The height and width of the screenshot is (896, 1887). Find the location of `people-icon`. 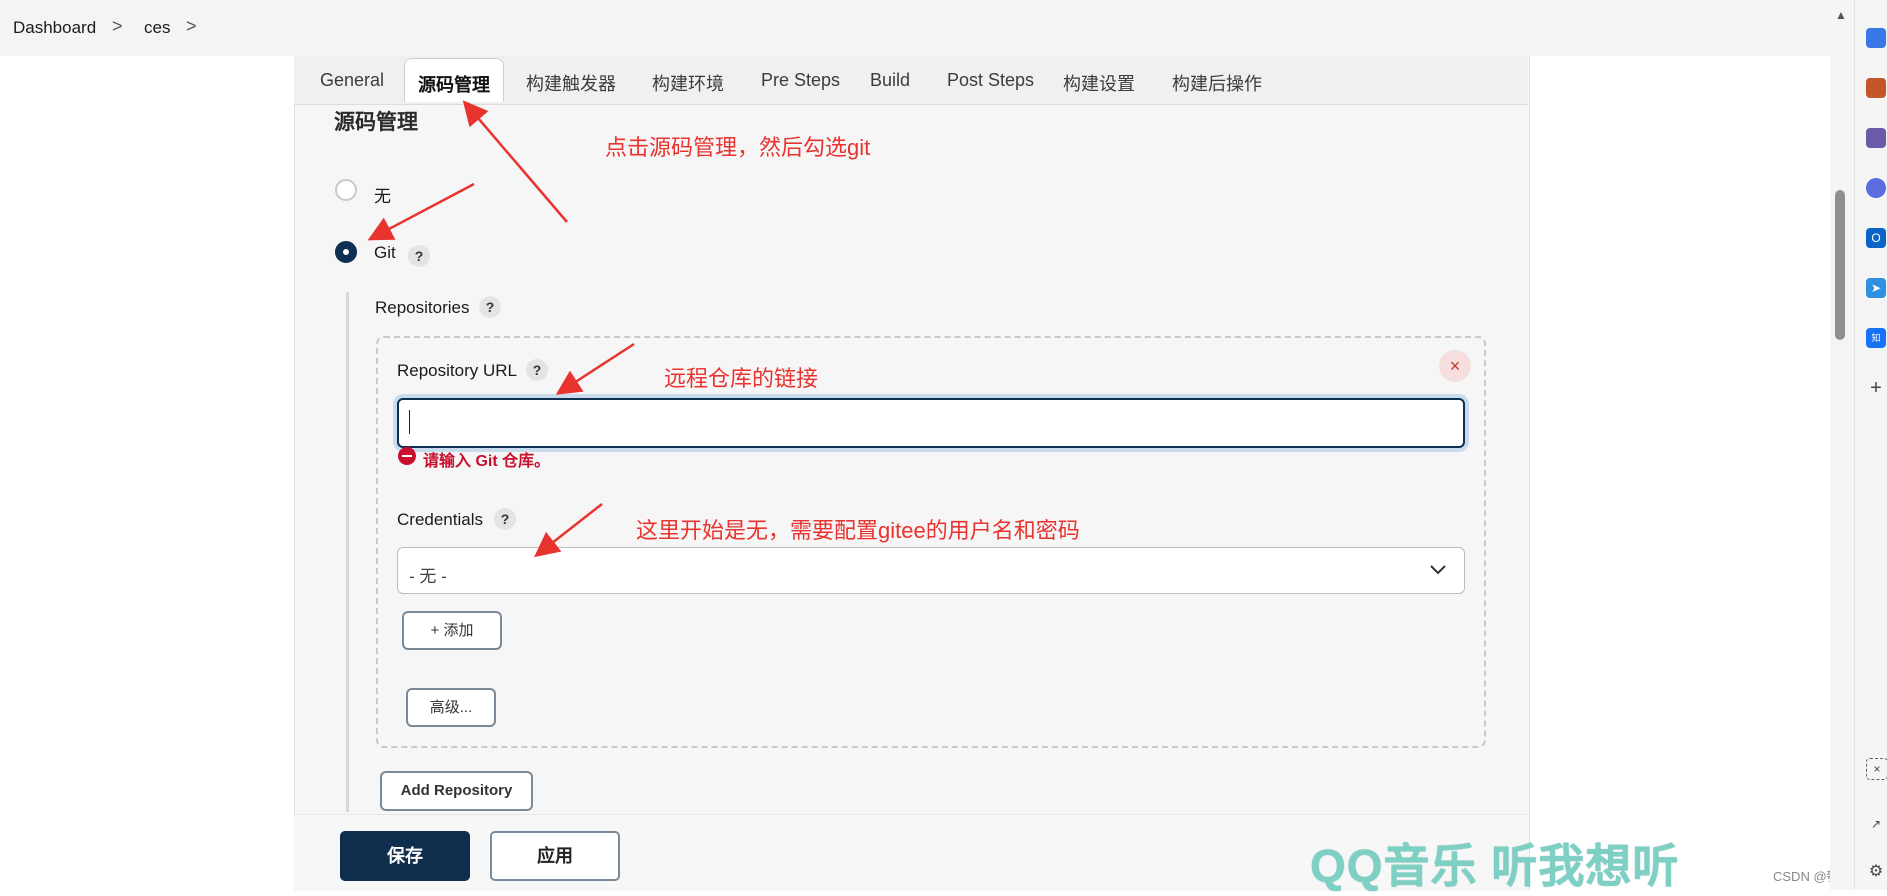

people-icon is located at coordinates (1876, 138).